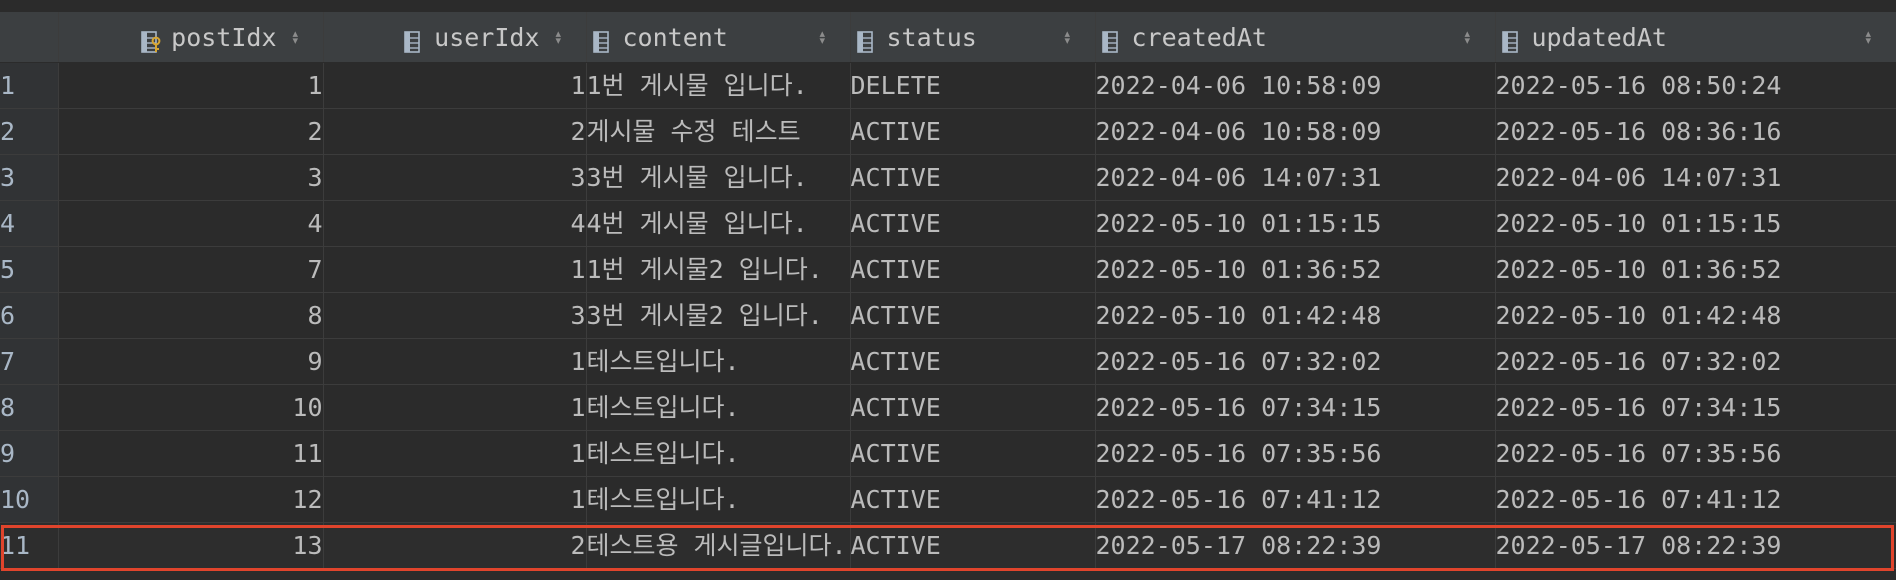 Image resolution: width=1896 pixels, height=580 pixels. I want to click on row-number-header, so click(29, 37).